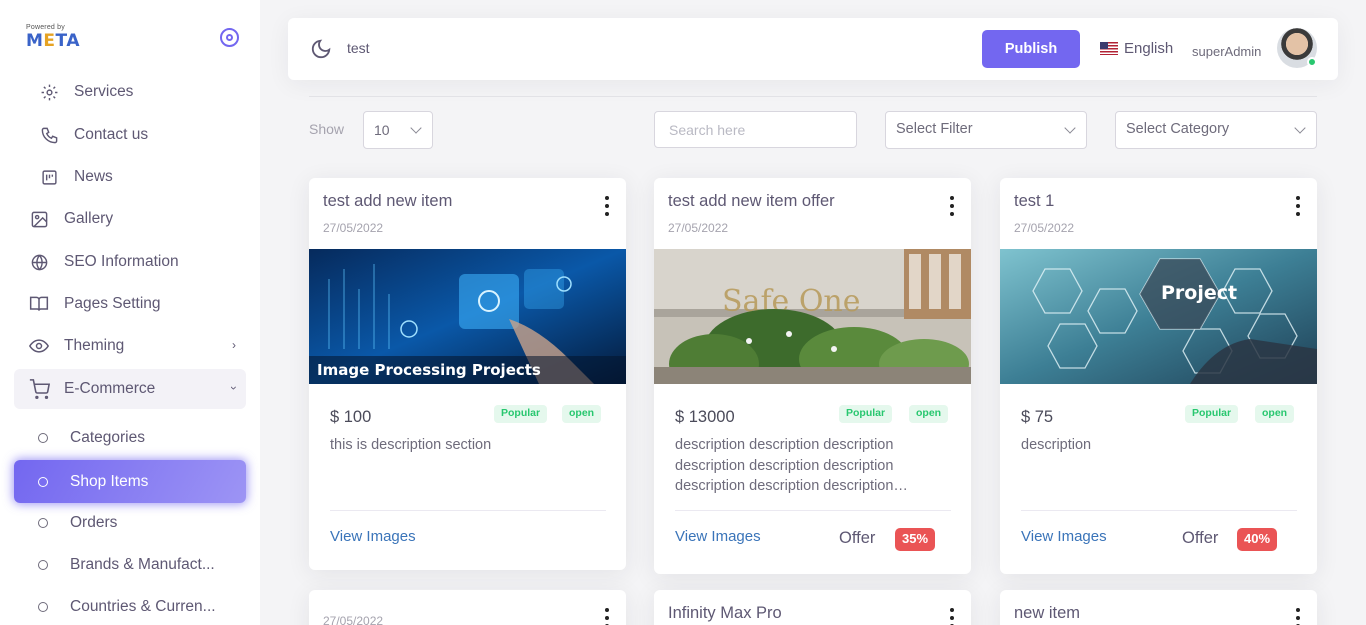 The height and width of the screenshot is (625, 1366). What do you see at coordinates (725, 613) in the screenshot?
I see `card-title: Infinity Max Pro` at bounding box center [725, 613].